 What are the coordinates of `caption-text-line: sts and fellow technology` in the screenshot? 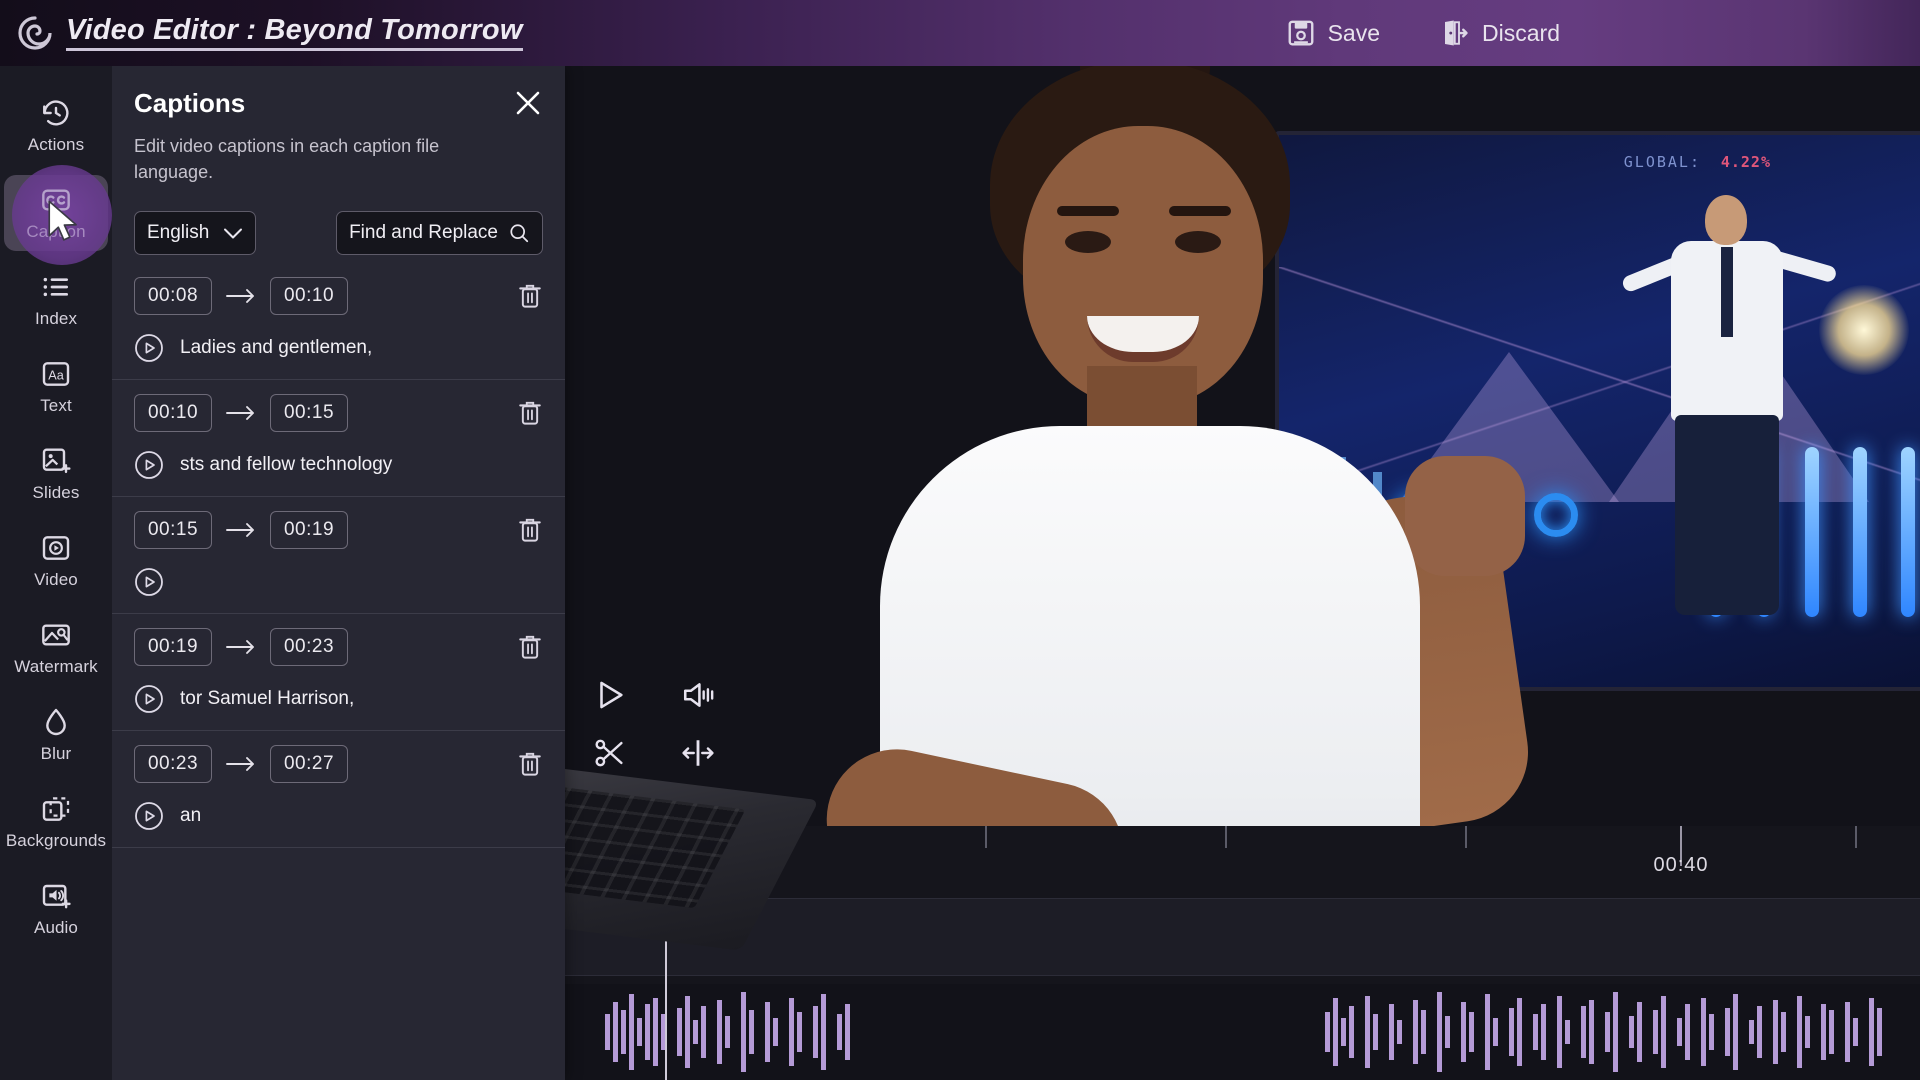 It's located at (338, 465).